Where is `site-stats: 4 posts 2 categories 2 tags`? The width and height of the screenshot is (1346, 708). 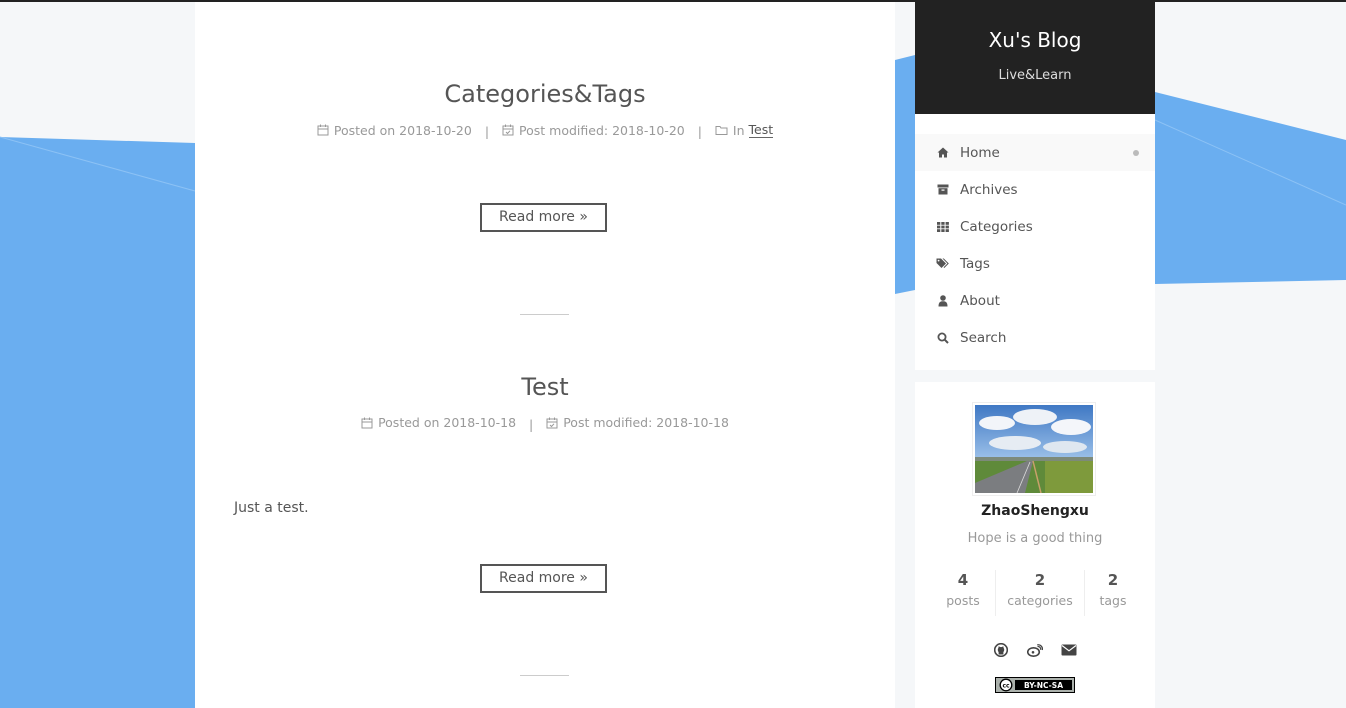 site-stats: 4 posts 2 categories 2 tags is located at coordinates (1035, 593).